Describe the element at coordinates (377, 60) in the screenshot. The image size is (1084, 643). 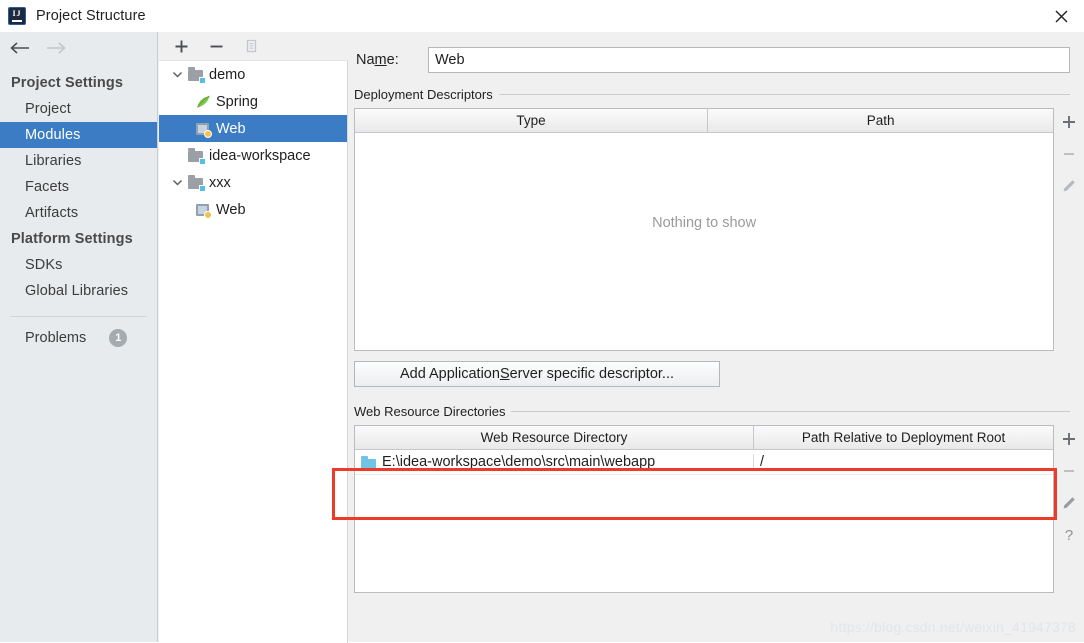
I see `name-label: Name:` at that location.